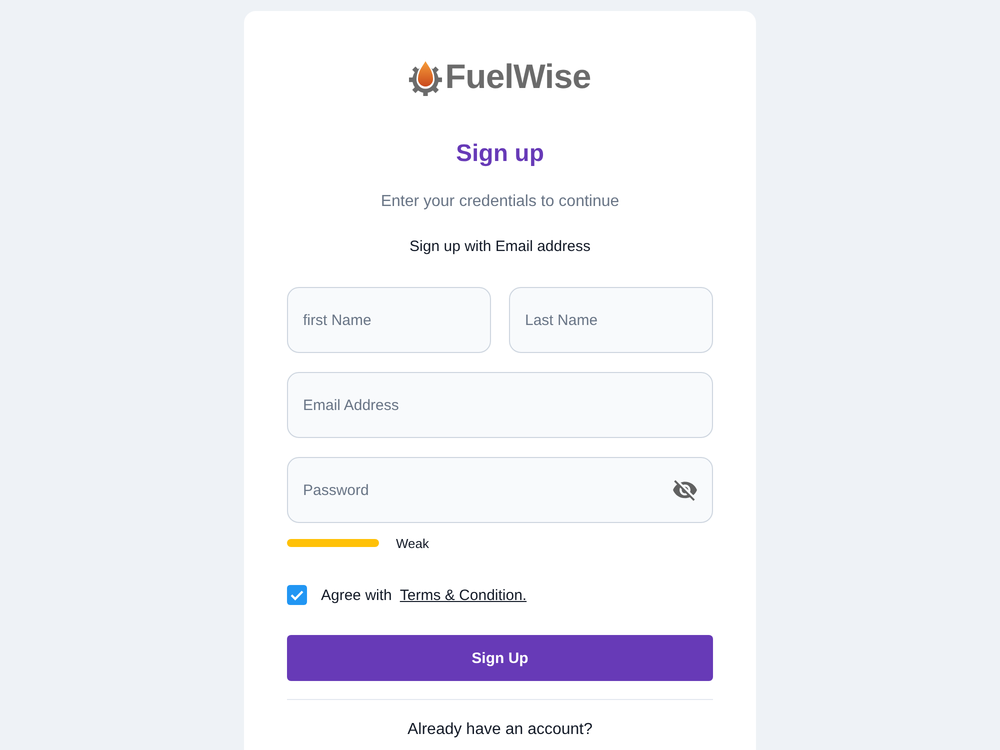 This screenshot has height=750, width=1000. I want to click on sign-up-button: Sign Up, so click(500, 658).